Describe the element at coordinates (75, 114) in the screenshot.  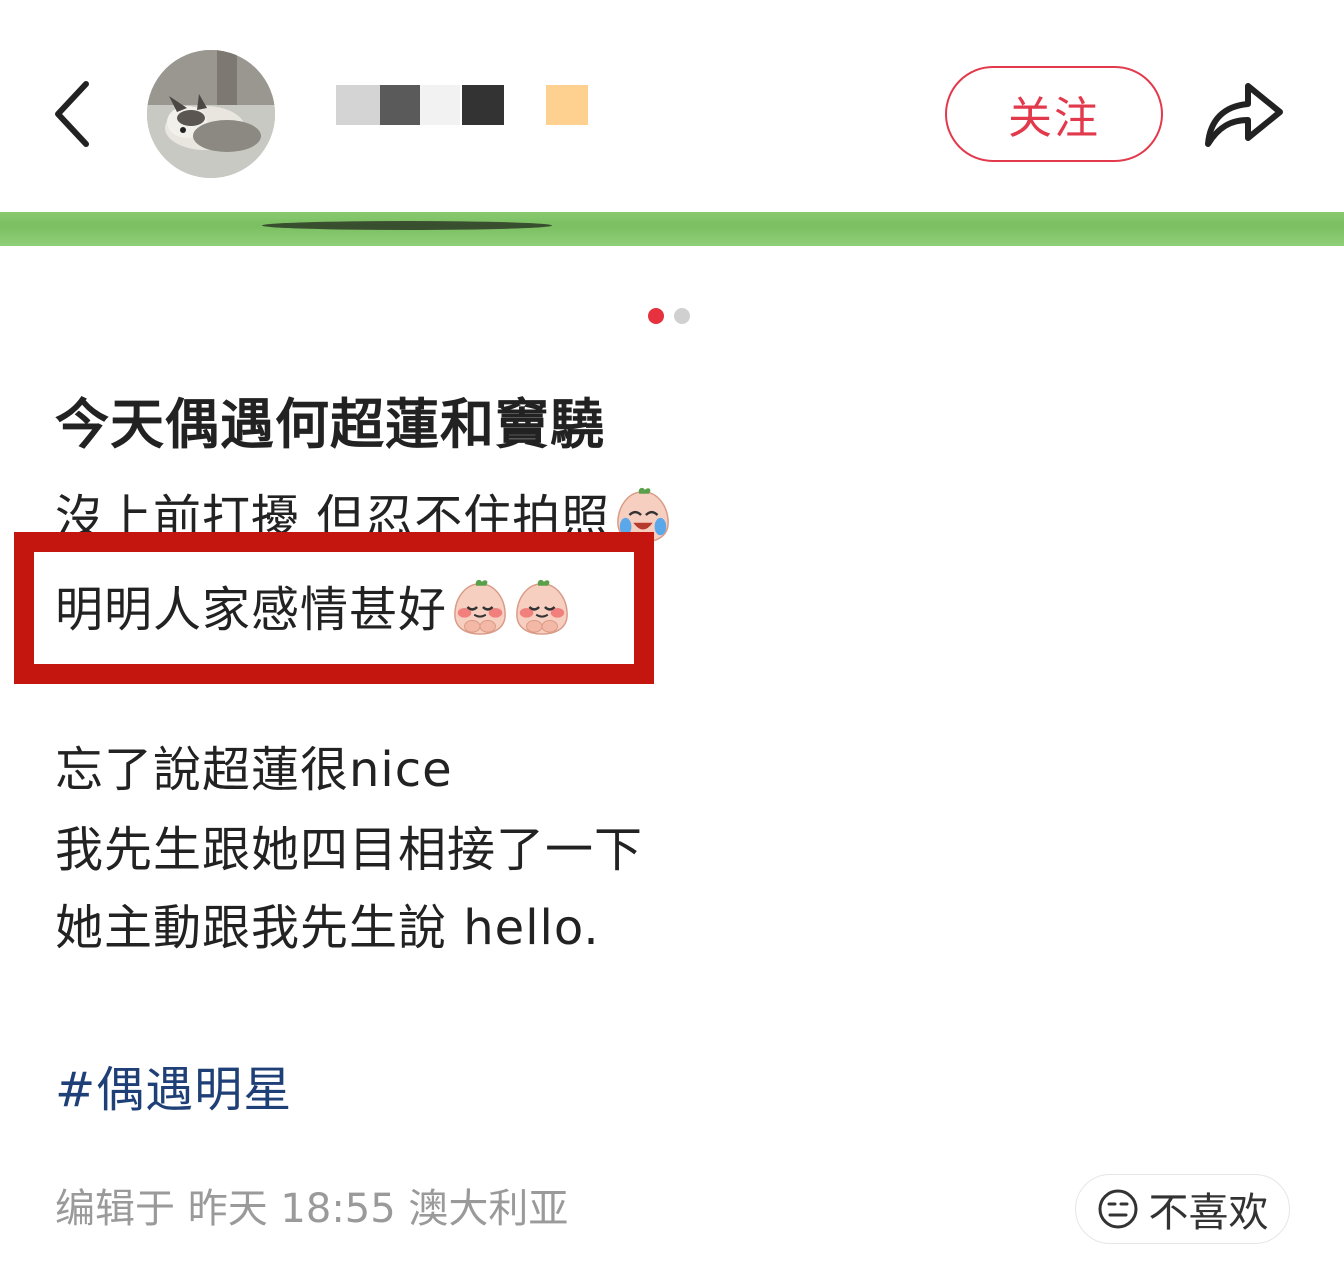
I see `chevron-left-icon` at that location.